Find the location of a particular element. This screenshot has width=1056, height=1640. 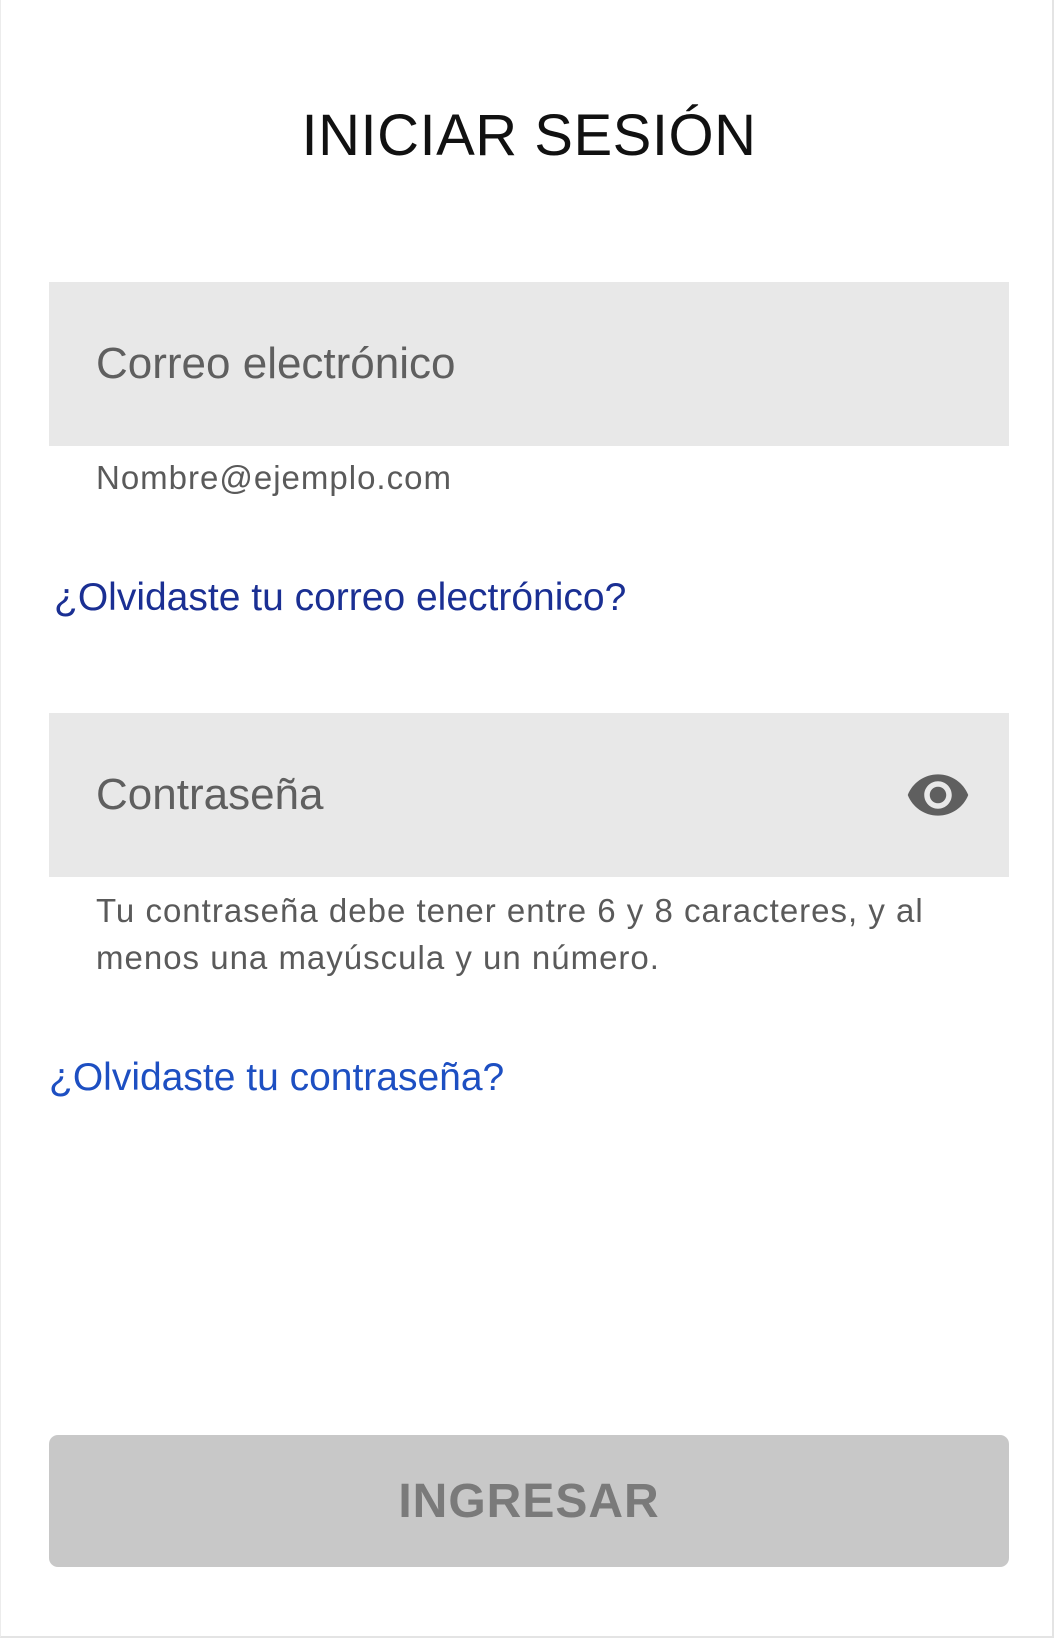

page-title: INICIAR SESIÓN is located at coordinates (529, 135).